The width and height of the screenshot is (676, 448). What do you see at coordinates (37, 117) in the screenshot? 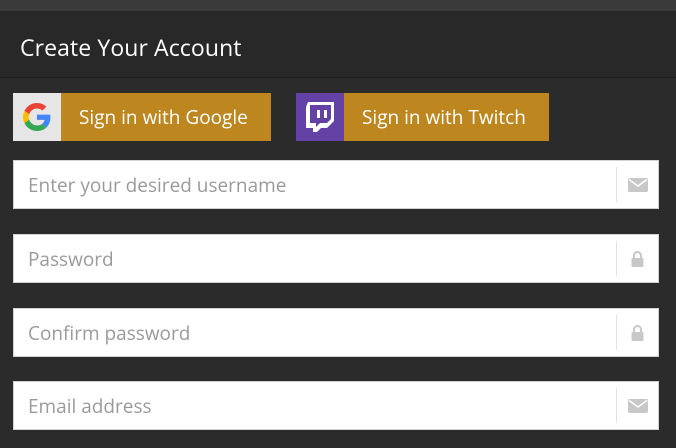
I see `google-g-icon` at bounding box center [37, 117].